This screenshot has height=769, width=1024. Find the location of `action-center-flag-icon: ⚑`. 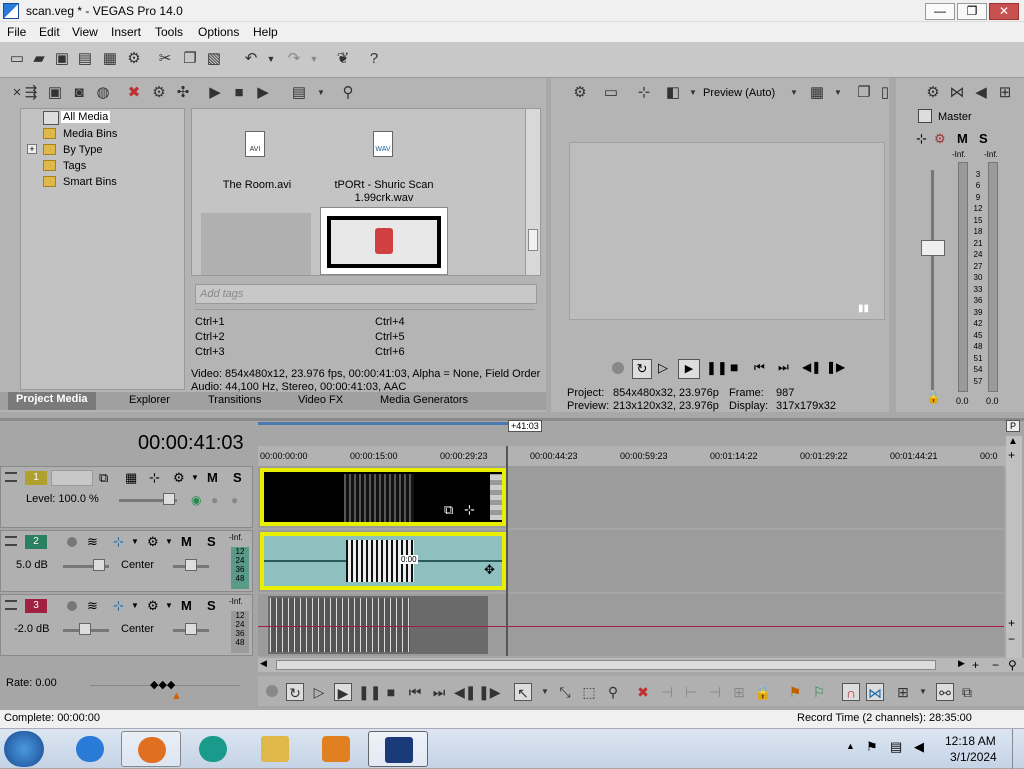

action-center-flag-icon: ⚑ is located at coordinates (872, 747).